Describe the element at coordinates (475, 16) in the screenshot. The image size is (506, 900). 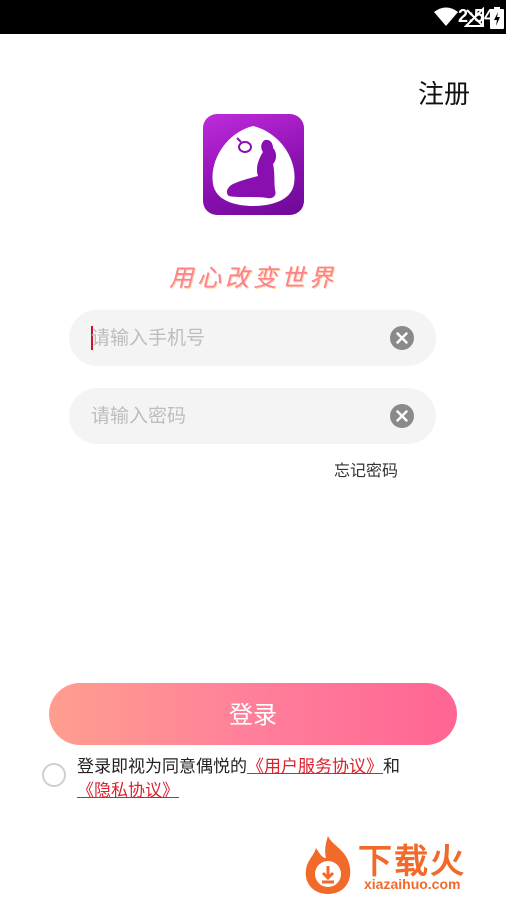
I see `status-time: 2:54` at that location.